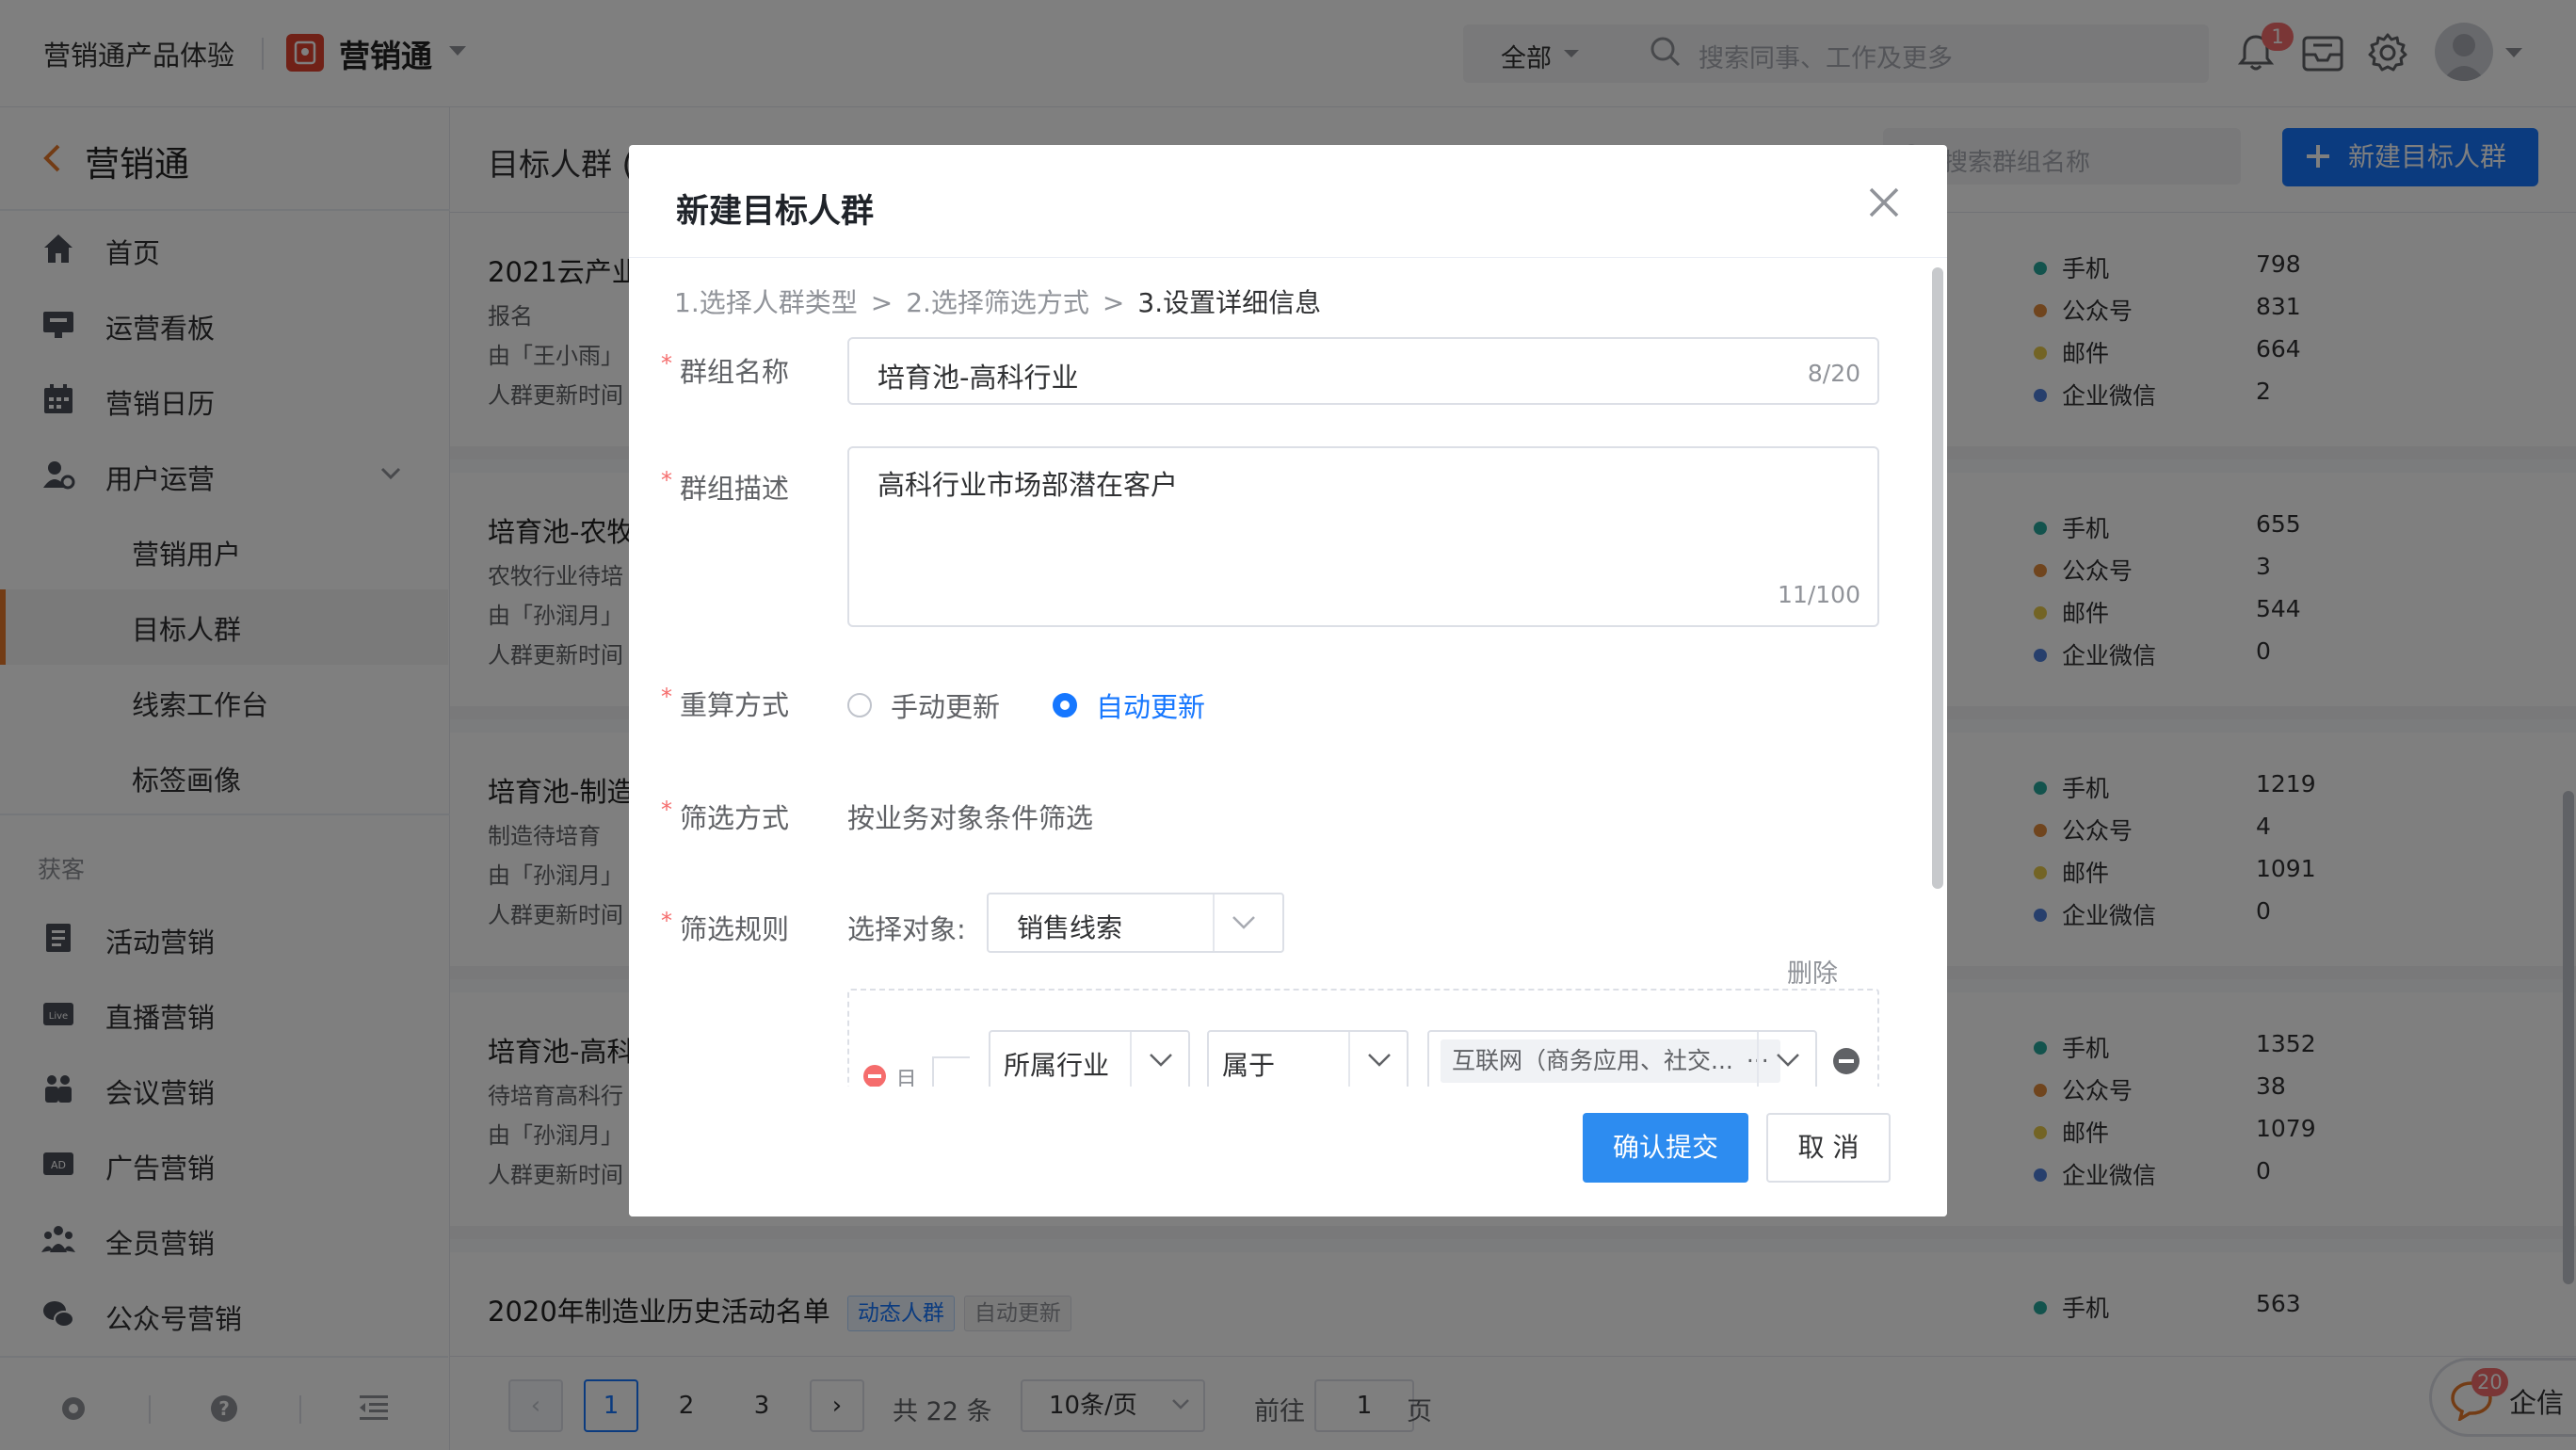 The width and height of the screenshot is (2576, 1450). I want to click on group-name-value: 培育池-高科行业, so click(978, 378).